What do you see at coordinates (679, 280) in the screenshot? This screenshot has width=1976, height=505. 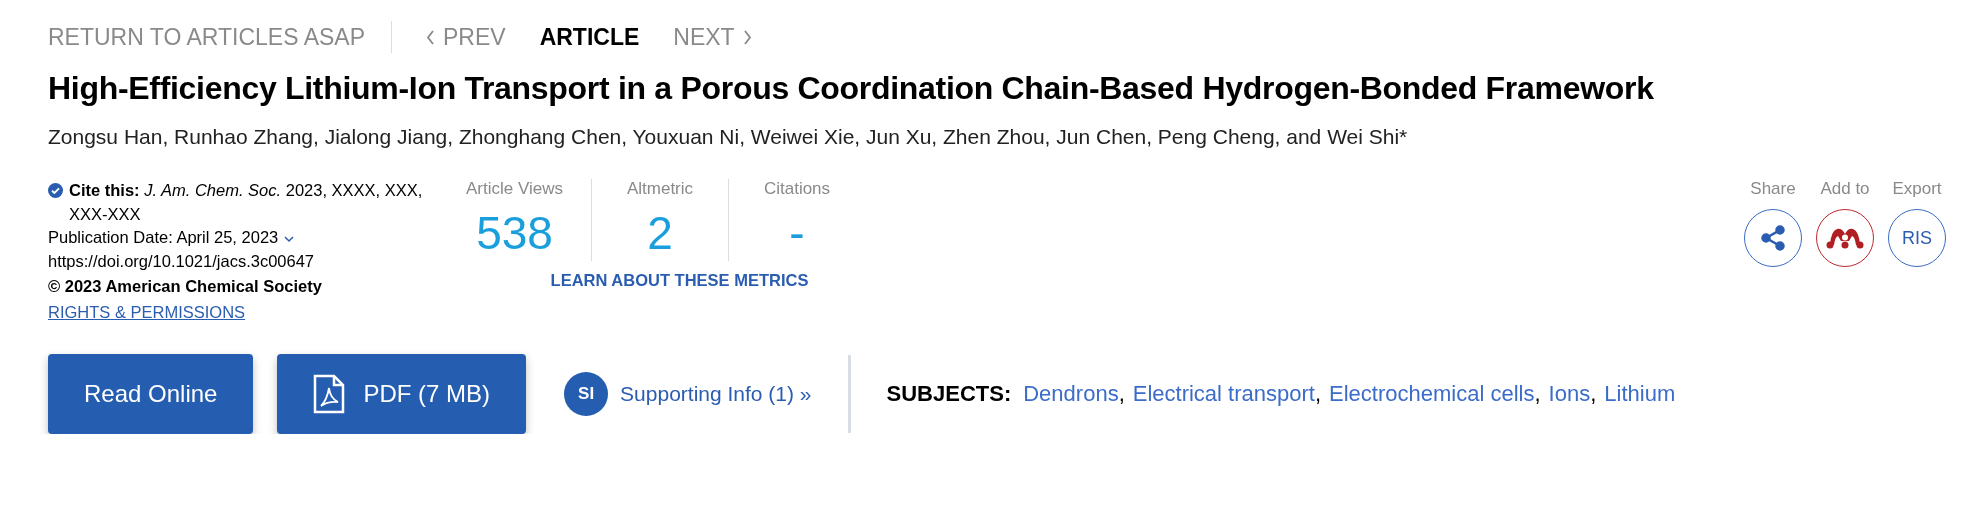 I see `metrics-link: LEARN ABOUT THESE METRICS` at bounding box center [679, 280].